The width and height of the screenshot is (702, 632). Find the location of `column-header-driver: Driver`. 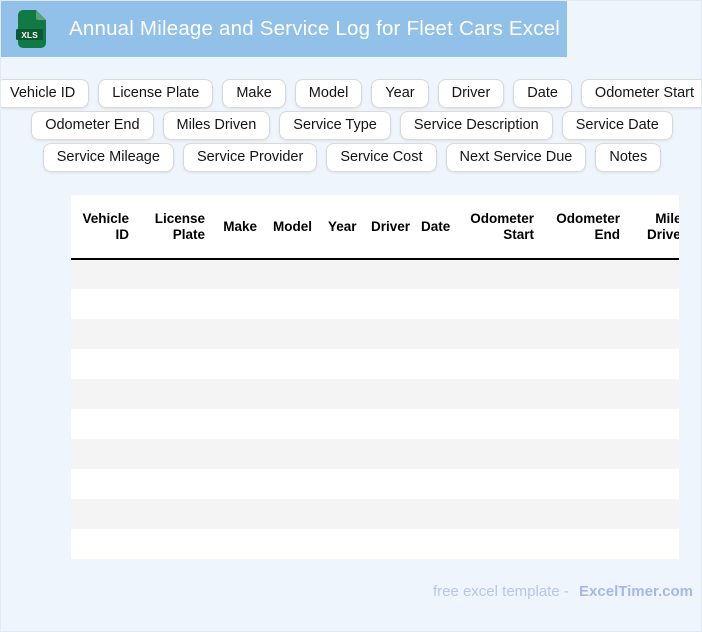

column-header-driver: Driver is located at coordinates (388, 227).